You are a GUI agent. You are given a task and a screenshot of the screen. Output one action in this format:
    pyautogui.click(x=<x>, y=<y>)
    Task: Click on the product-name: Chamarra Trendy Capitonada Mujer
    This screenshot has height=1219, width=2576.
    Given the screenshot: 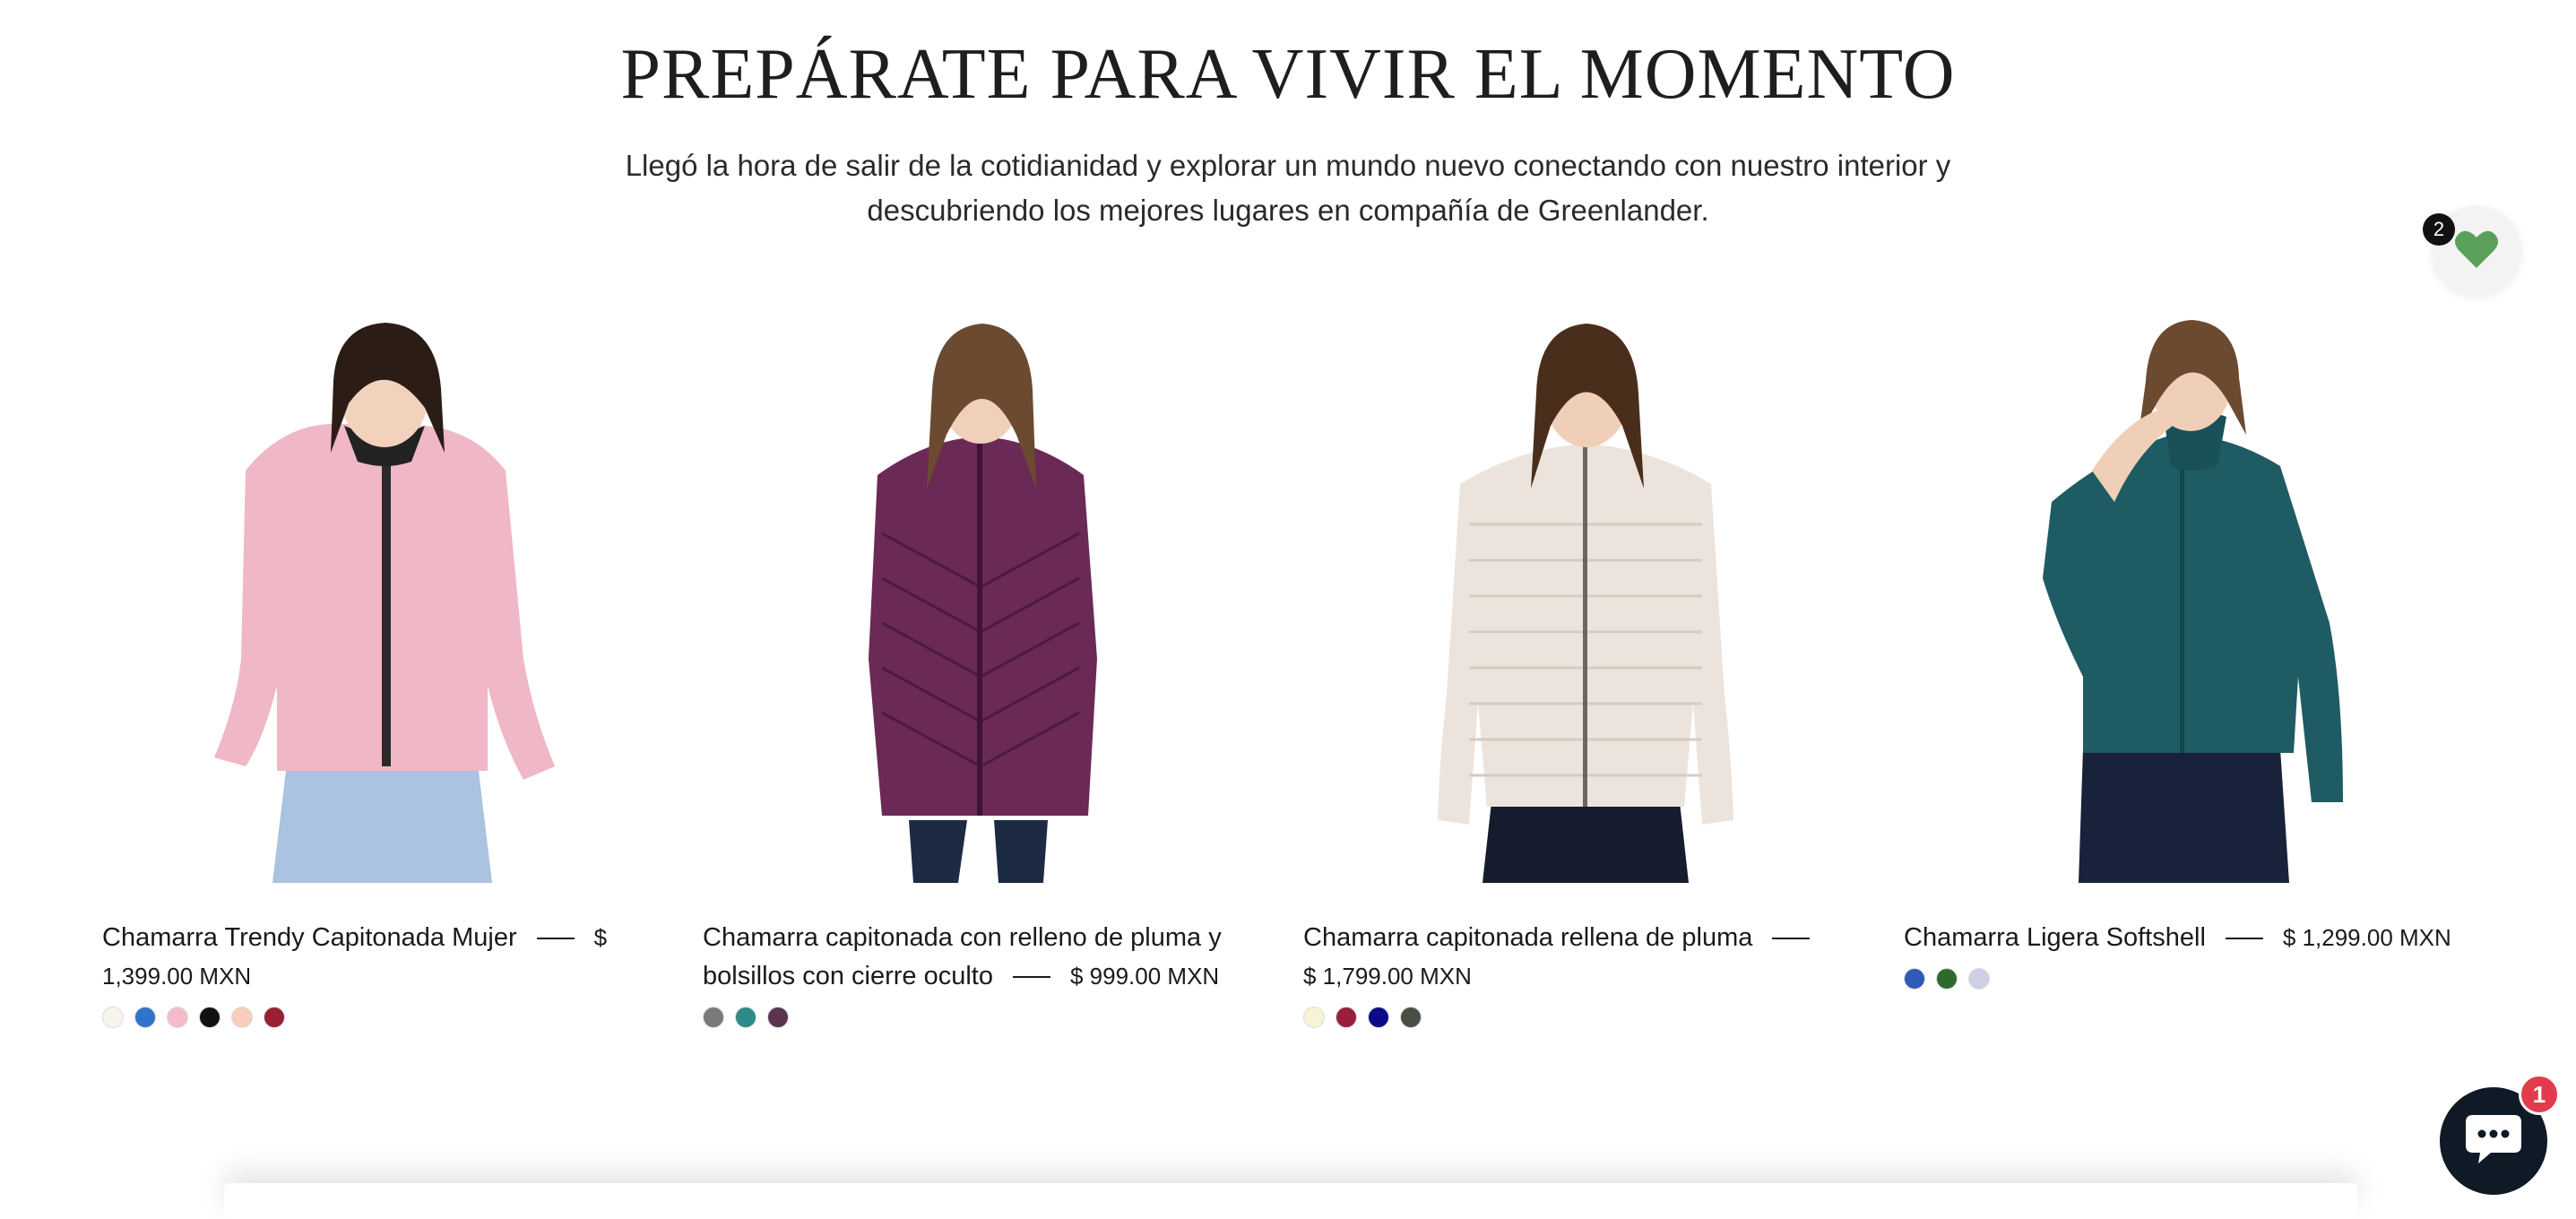 What is the action you would take?
    pyautogui.click(x=309, y=938)
    